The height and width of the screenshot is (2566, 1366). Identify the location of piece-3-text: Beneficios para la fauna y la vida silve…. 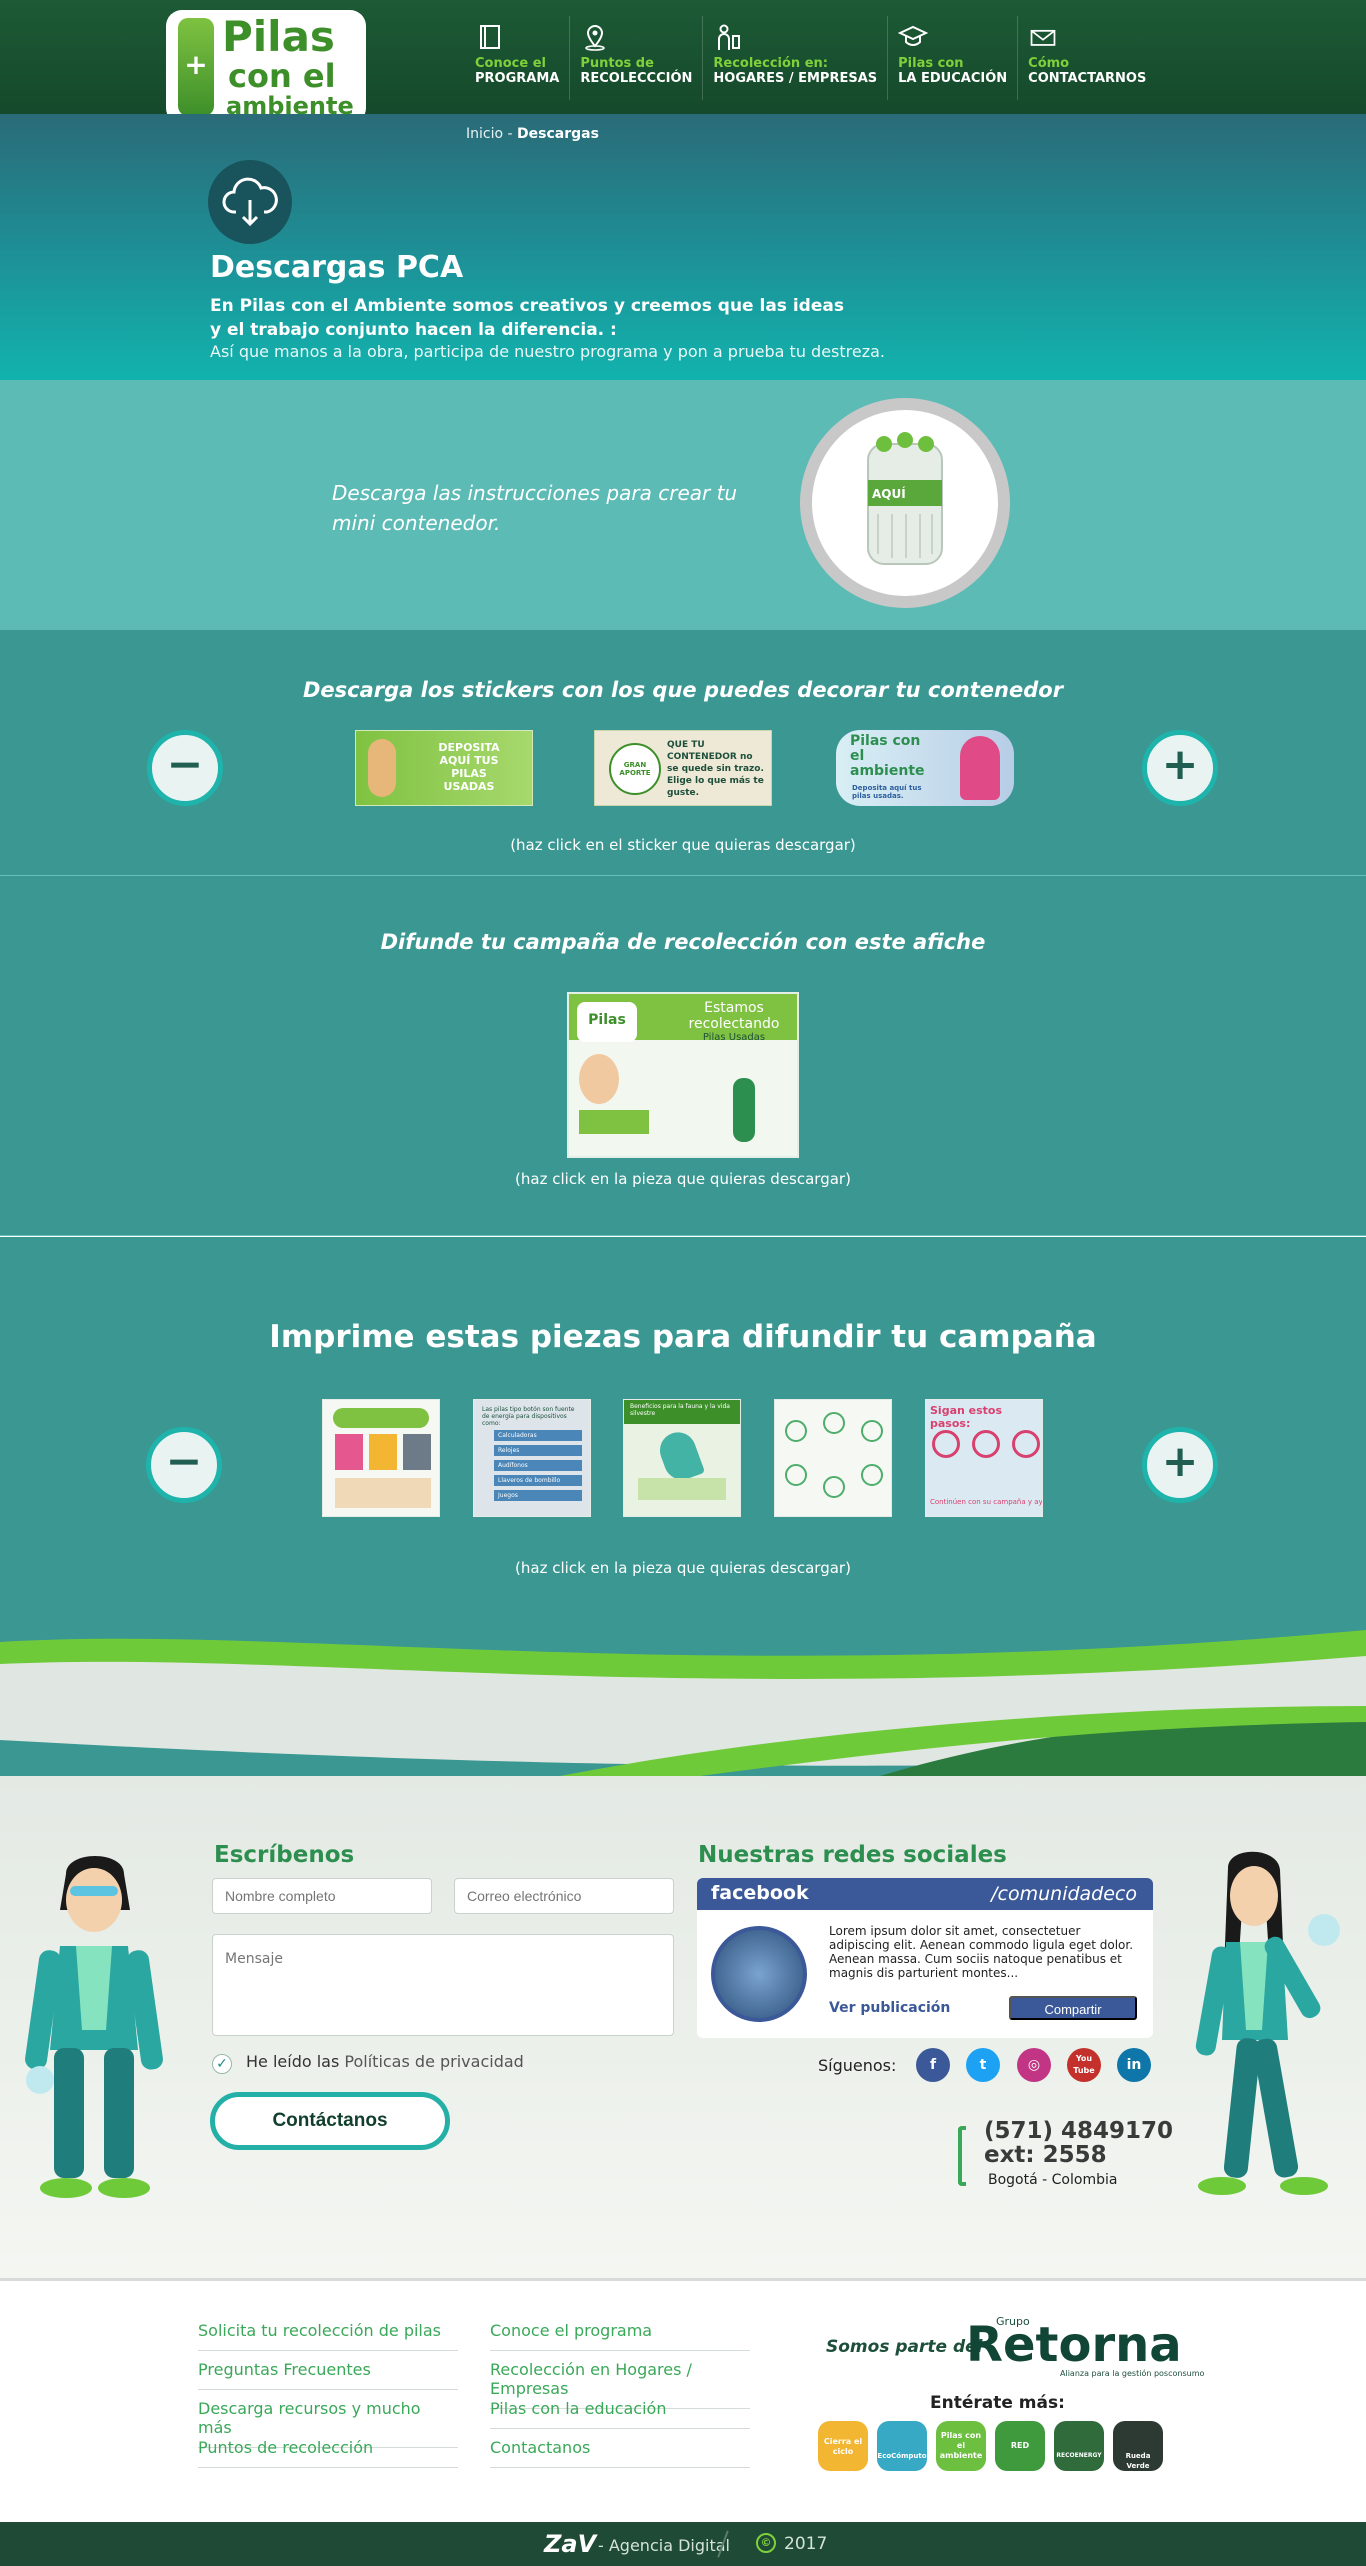
(682, 1412).